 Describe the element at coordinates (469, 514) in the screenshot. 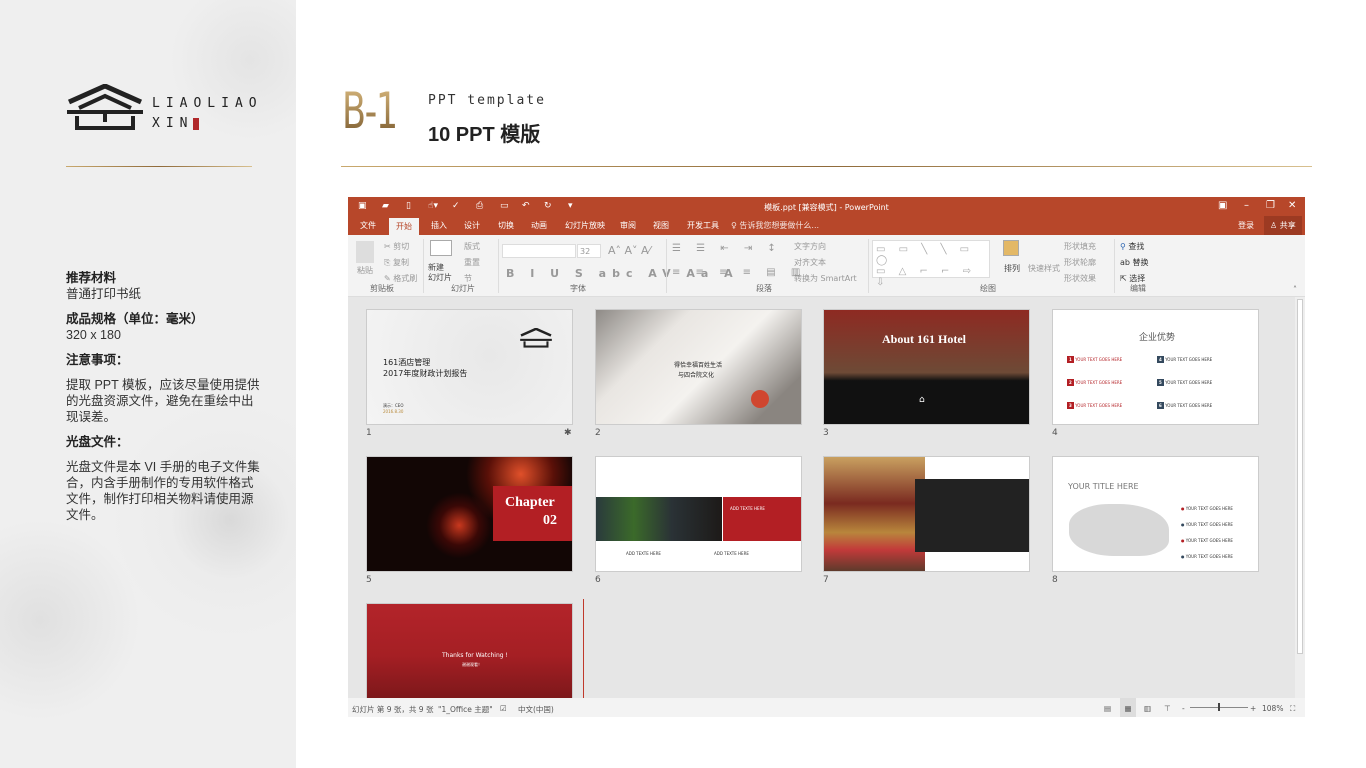

I see `slide-thumbnail-5: Chapter 02` at that location.